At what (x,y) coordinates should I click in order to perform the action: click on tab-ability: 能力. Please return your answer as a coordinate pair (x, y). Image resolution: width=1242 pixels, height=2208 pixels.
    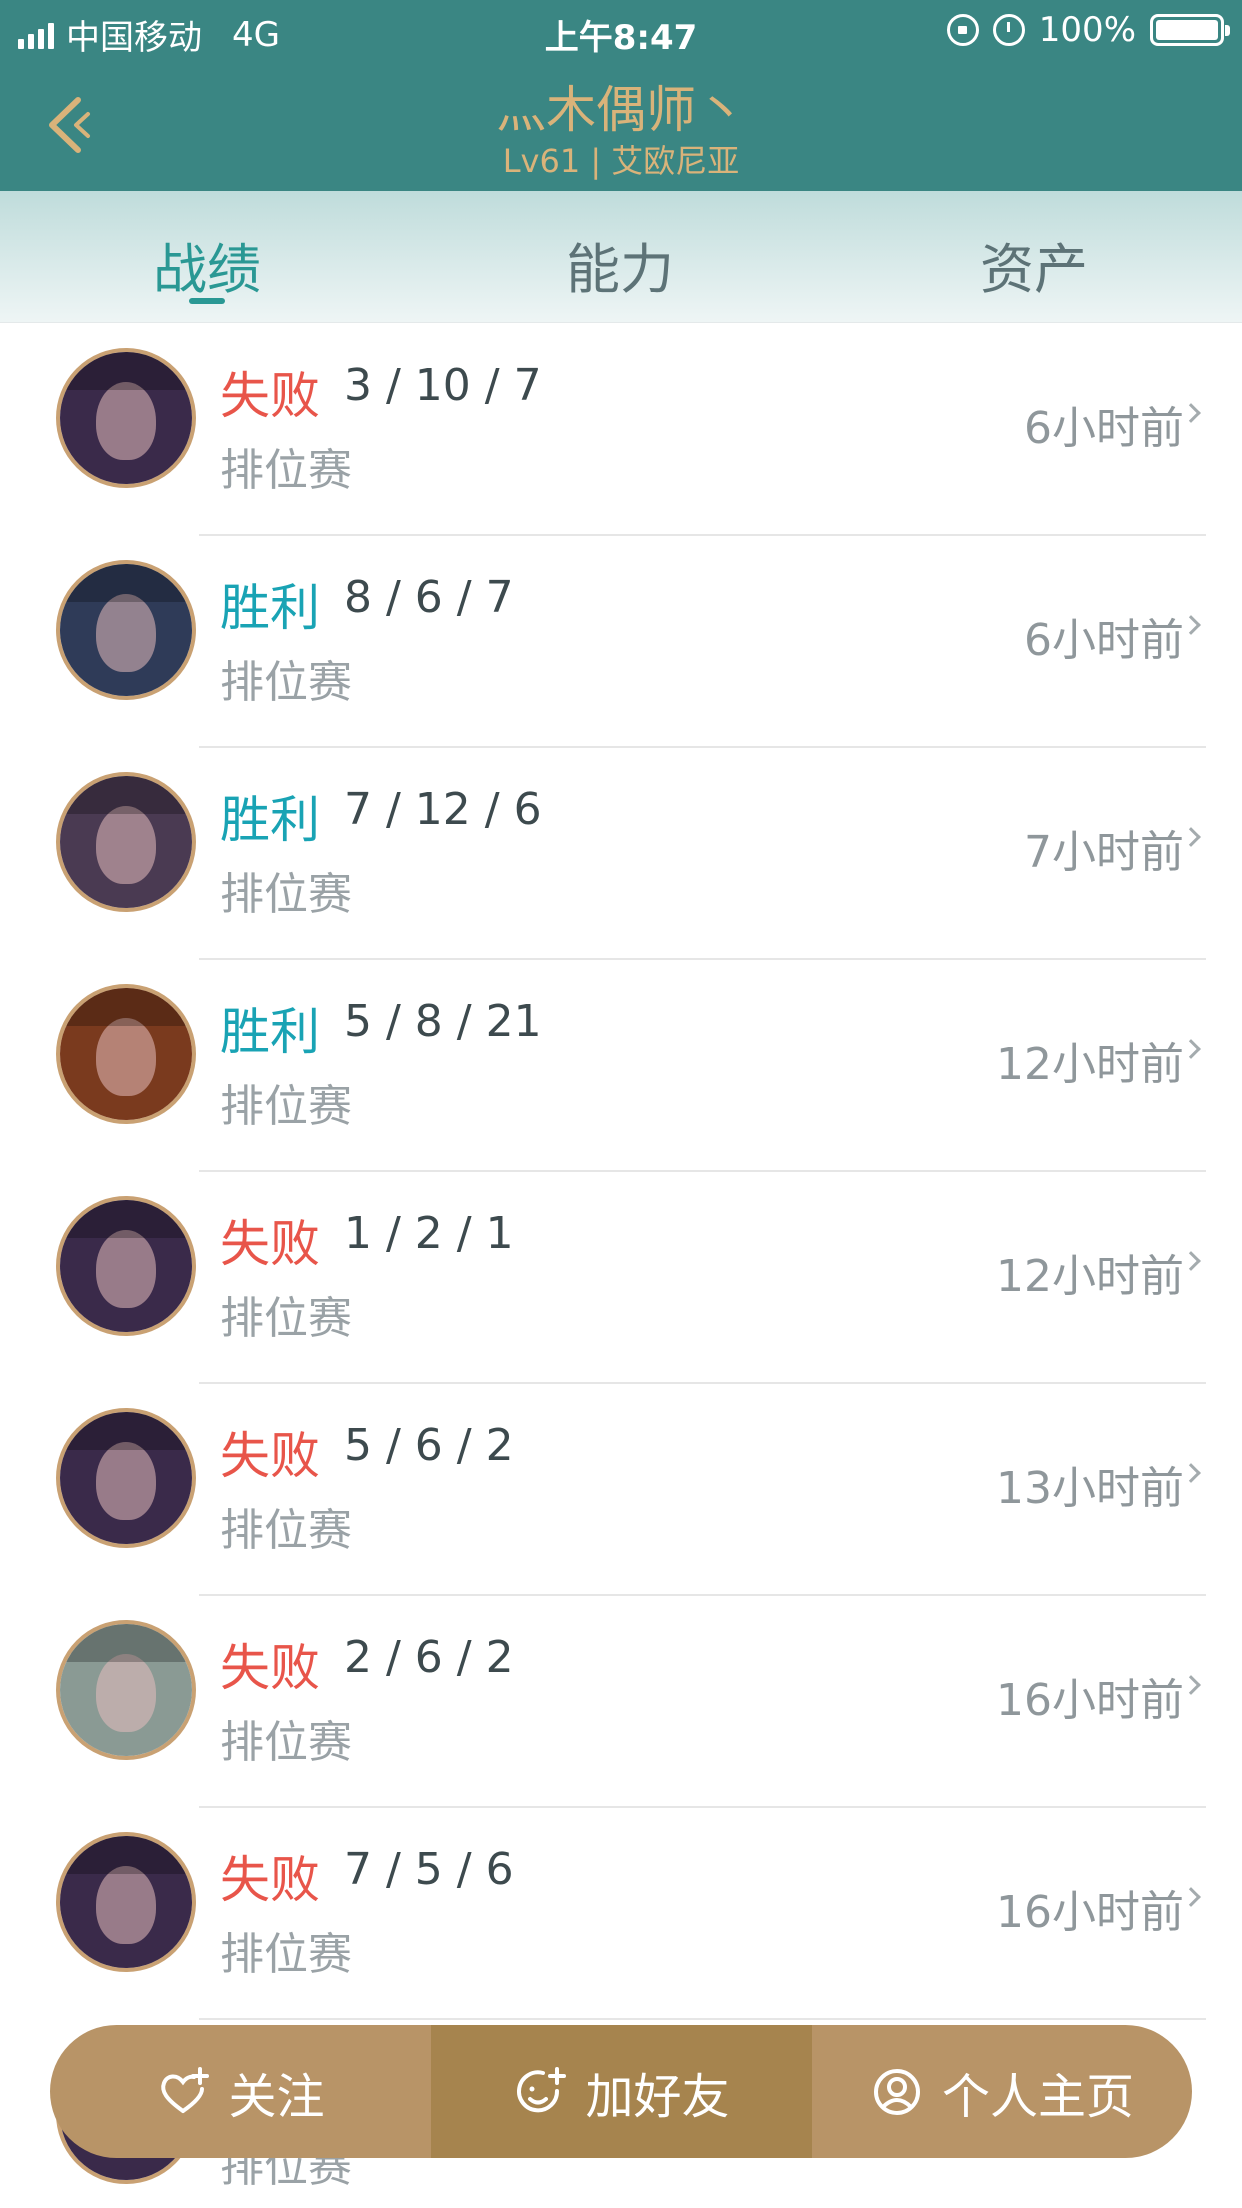
    Looking at the image, I should click on (620, 264).